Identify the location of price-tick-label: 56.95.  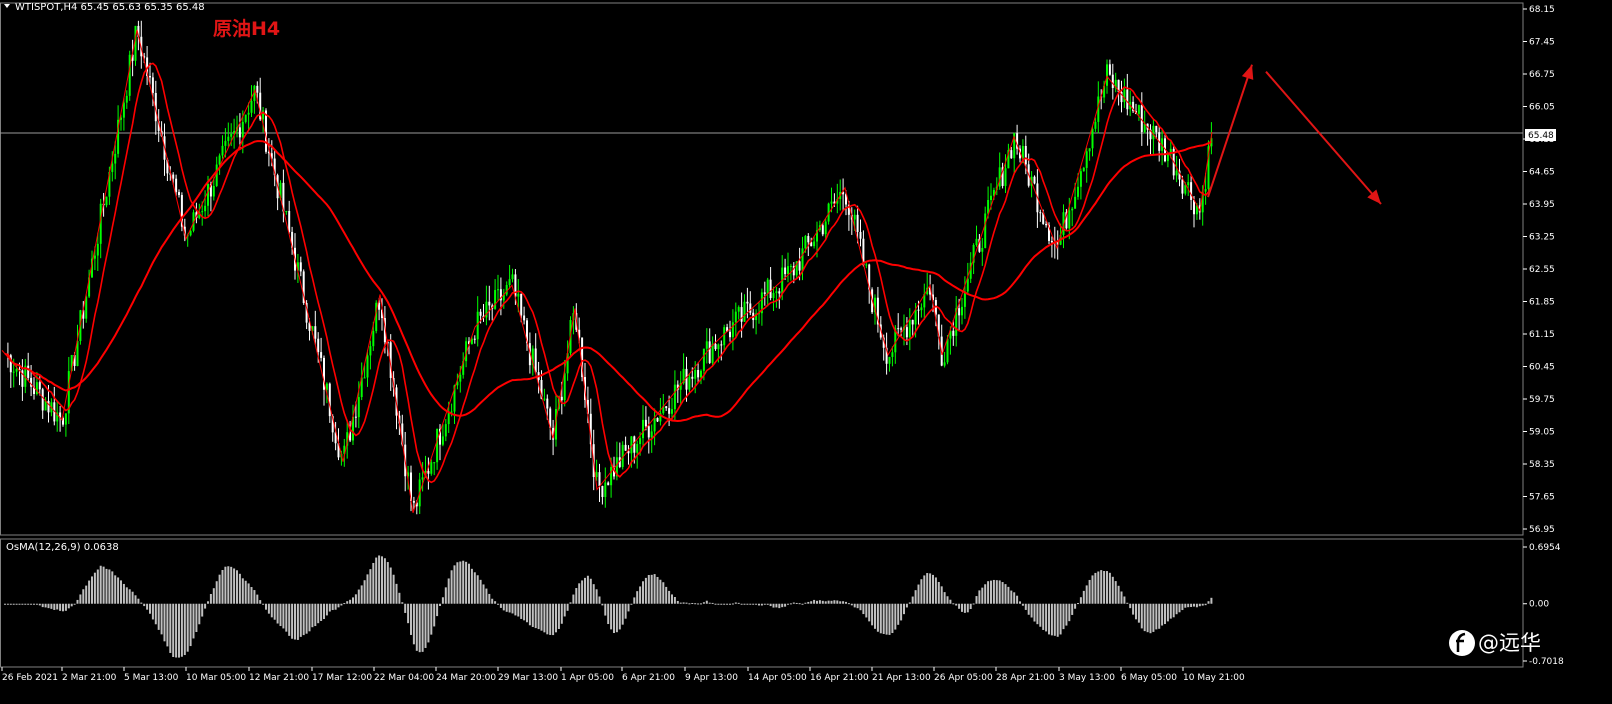
(1542, 530).